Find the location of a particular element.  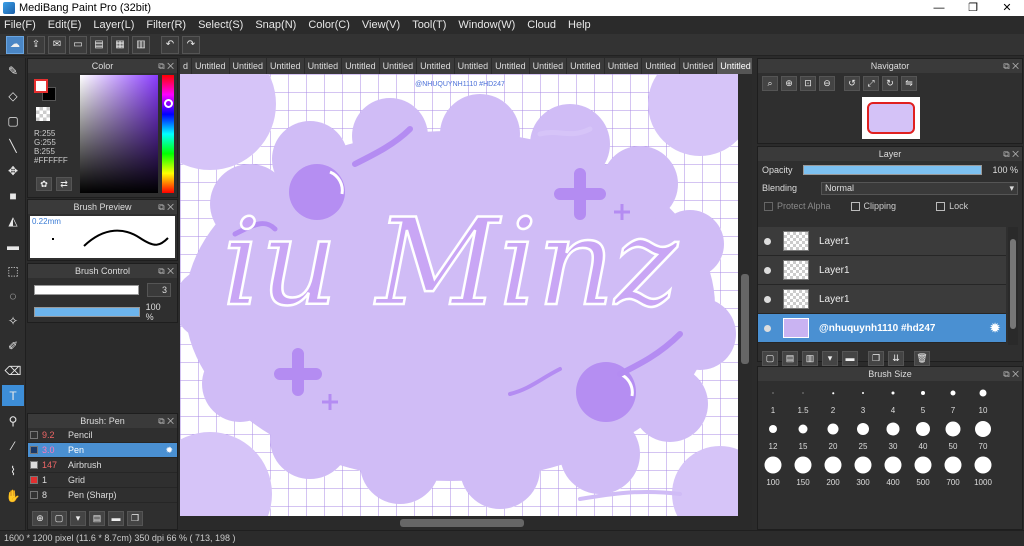

gradient-tool-icon: ▬ is located at coordinates (13, 245).